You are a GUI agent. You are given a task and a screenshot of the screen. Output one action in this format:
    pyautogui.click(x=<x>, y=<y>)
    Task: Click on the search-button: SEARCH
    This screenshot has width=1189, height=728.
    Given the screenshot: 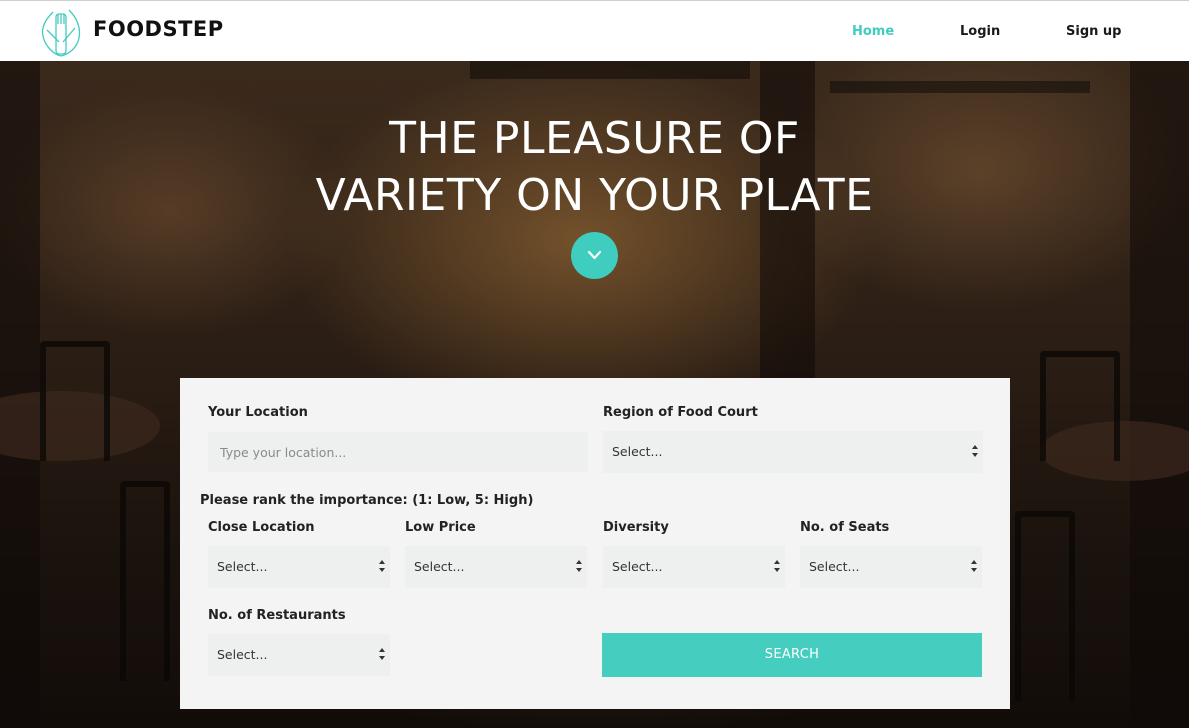 What is the action you would take?
    pyautogui.click(x=792, y=655)
    